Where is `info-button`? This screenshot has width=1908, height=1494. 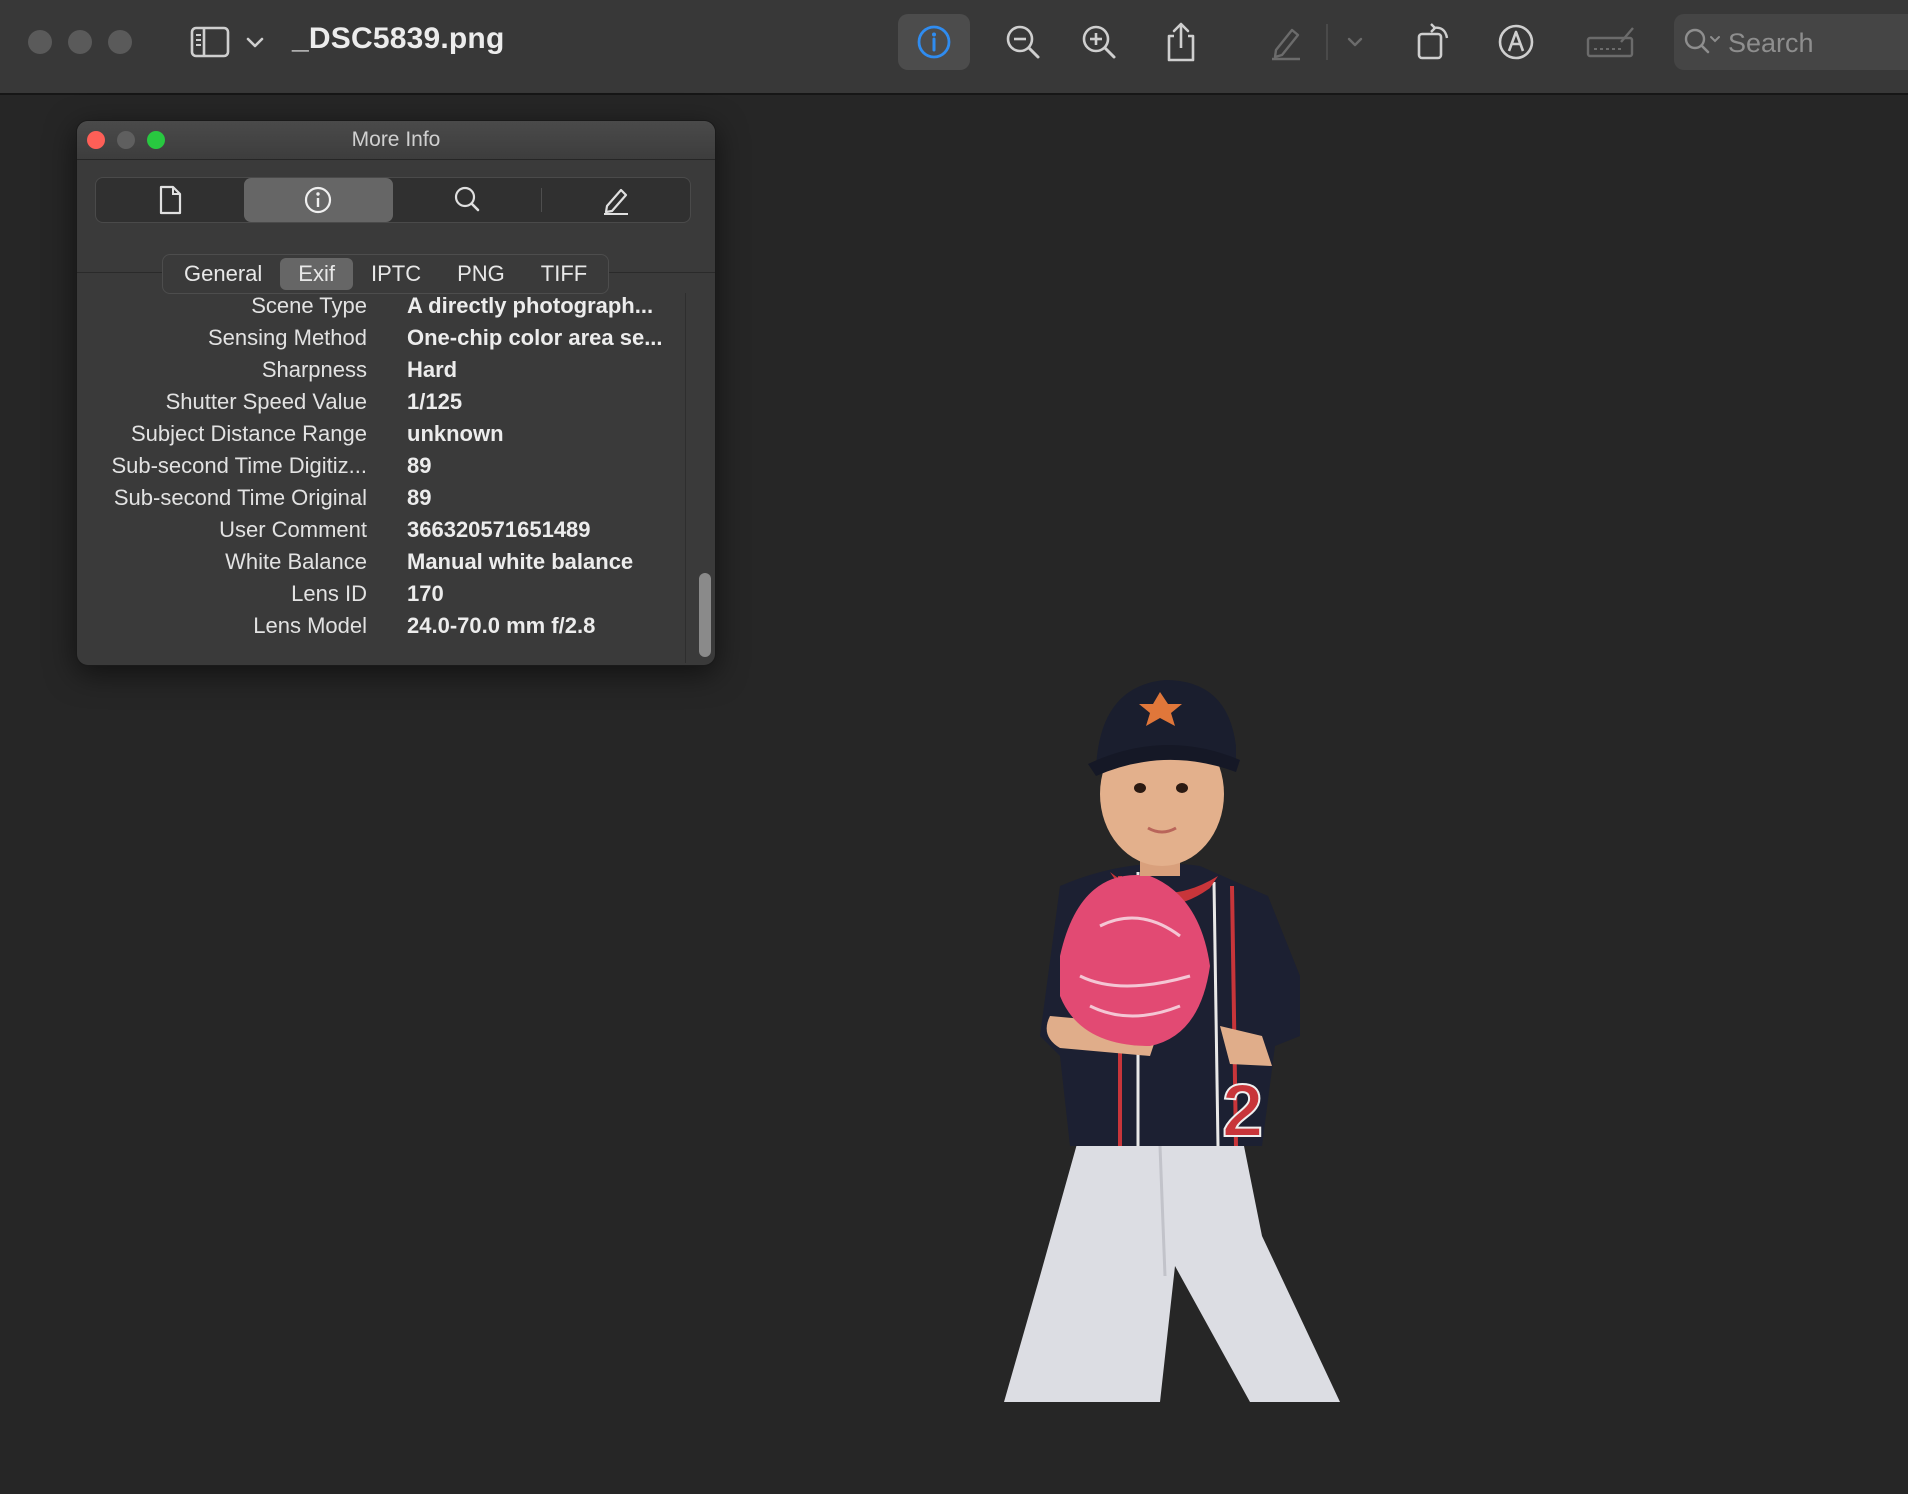
info-button is located at coordinates (934, 42).